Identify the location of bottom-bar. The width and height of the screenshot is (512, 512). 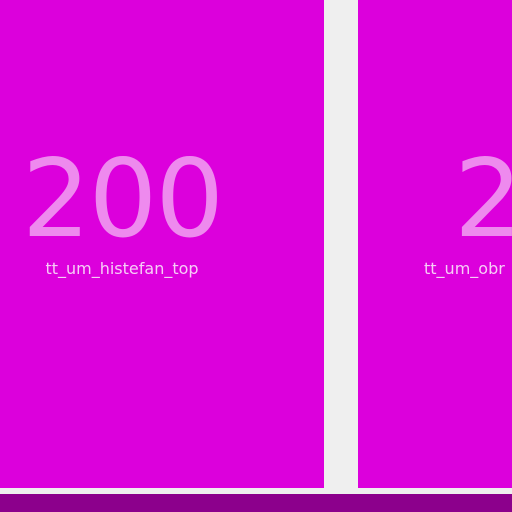
(256, 503).